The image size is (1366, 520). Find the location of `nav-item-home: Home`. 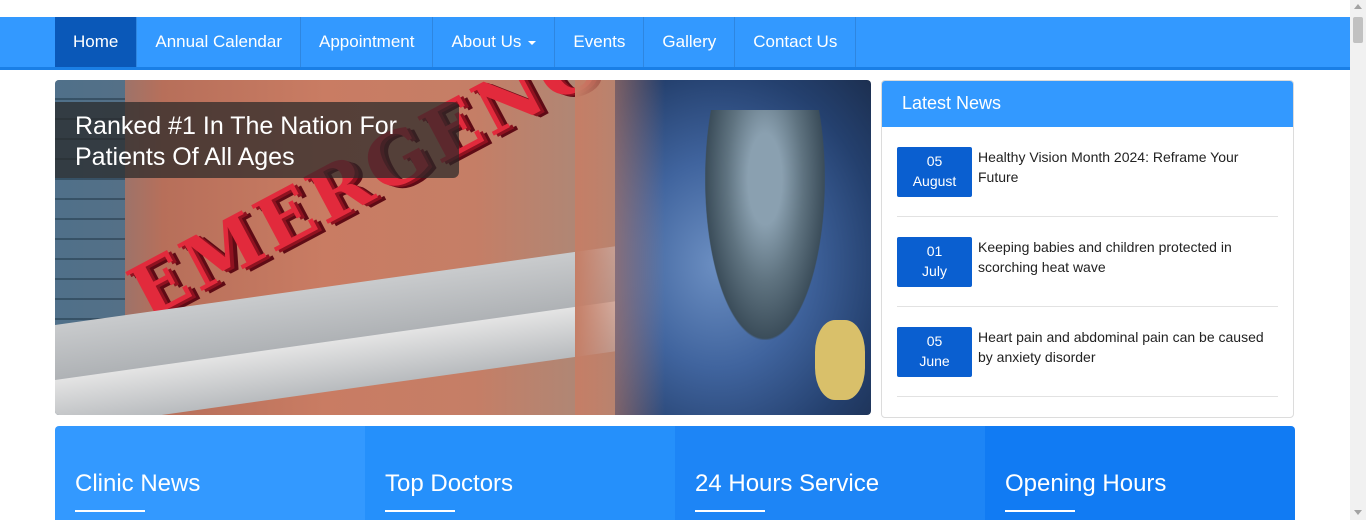

nav-item-home: Home is located at coordinates (96, 42).